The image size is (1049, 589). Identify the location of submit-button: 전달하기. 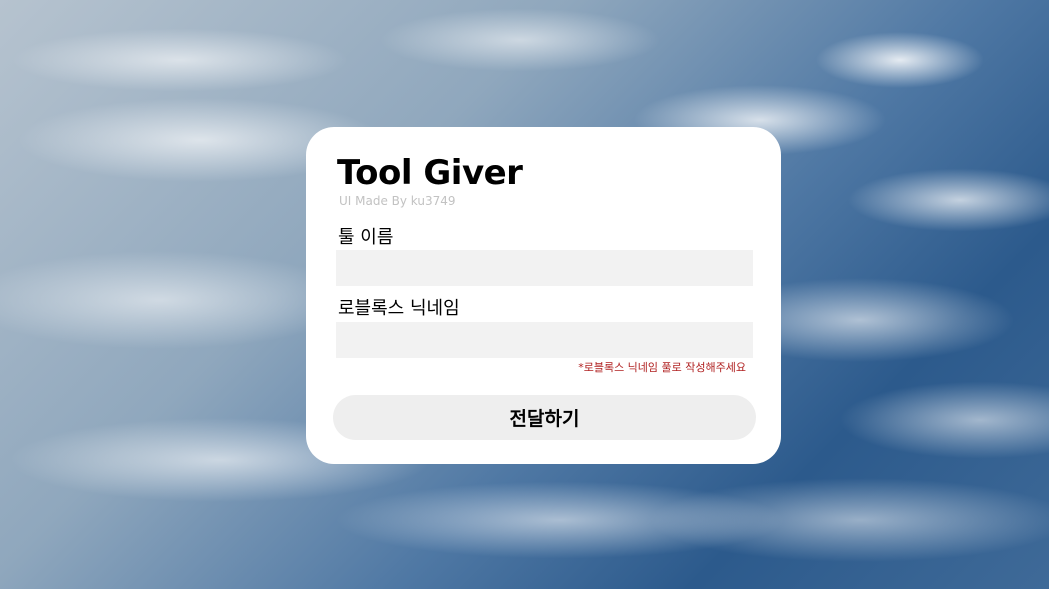
(544, 417).